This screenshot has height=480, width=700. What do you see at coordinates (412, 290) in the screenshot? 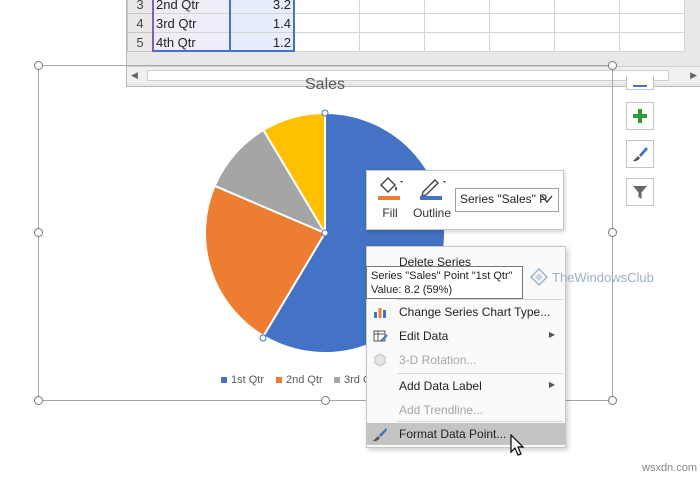
I see `tooltip-value: Value: 8.2 (59%)` at bounding box center [412, 290].